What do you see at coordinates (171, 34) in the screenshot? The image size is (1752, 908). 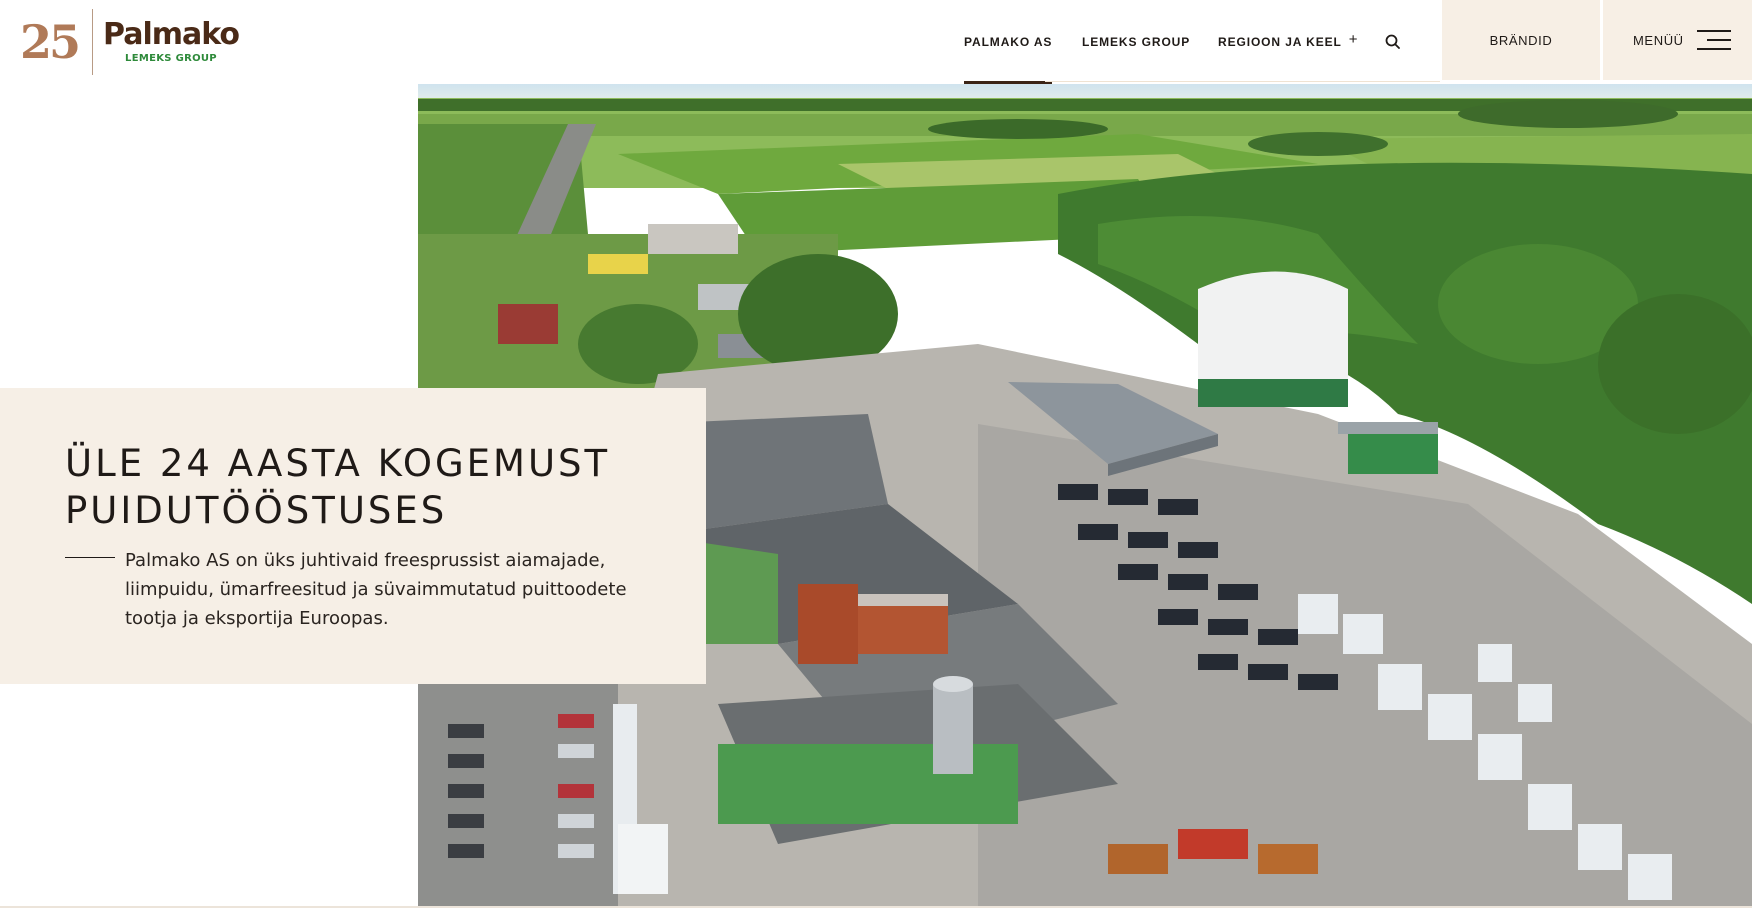 I see `logo-brand-name: Palmako` at bounding box center [171, 34].